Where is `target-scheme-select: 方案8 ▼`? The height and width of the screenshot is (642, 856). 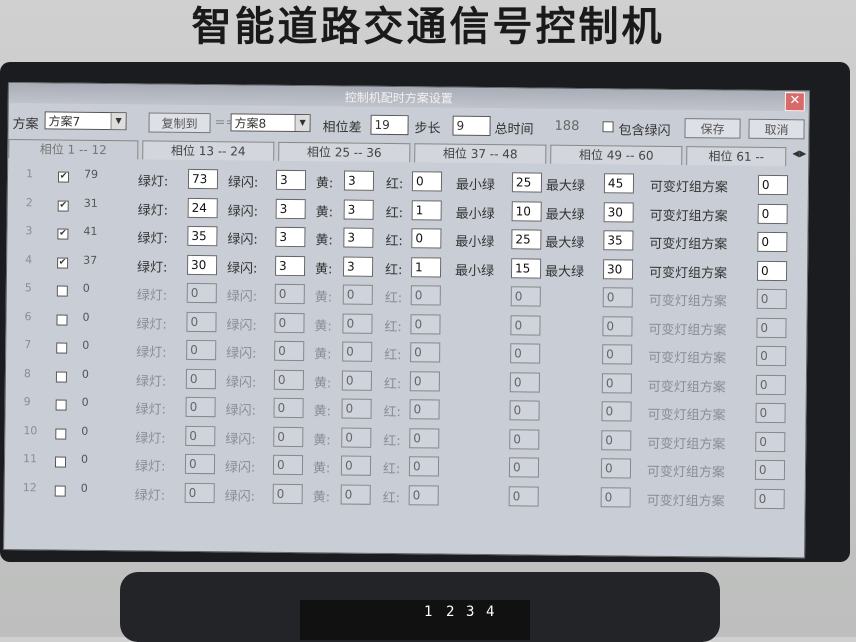
target-scheme-select: 方案8 ▼ is located at coordinates (270, 123).